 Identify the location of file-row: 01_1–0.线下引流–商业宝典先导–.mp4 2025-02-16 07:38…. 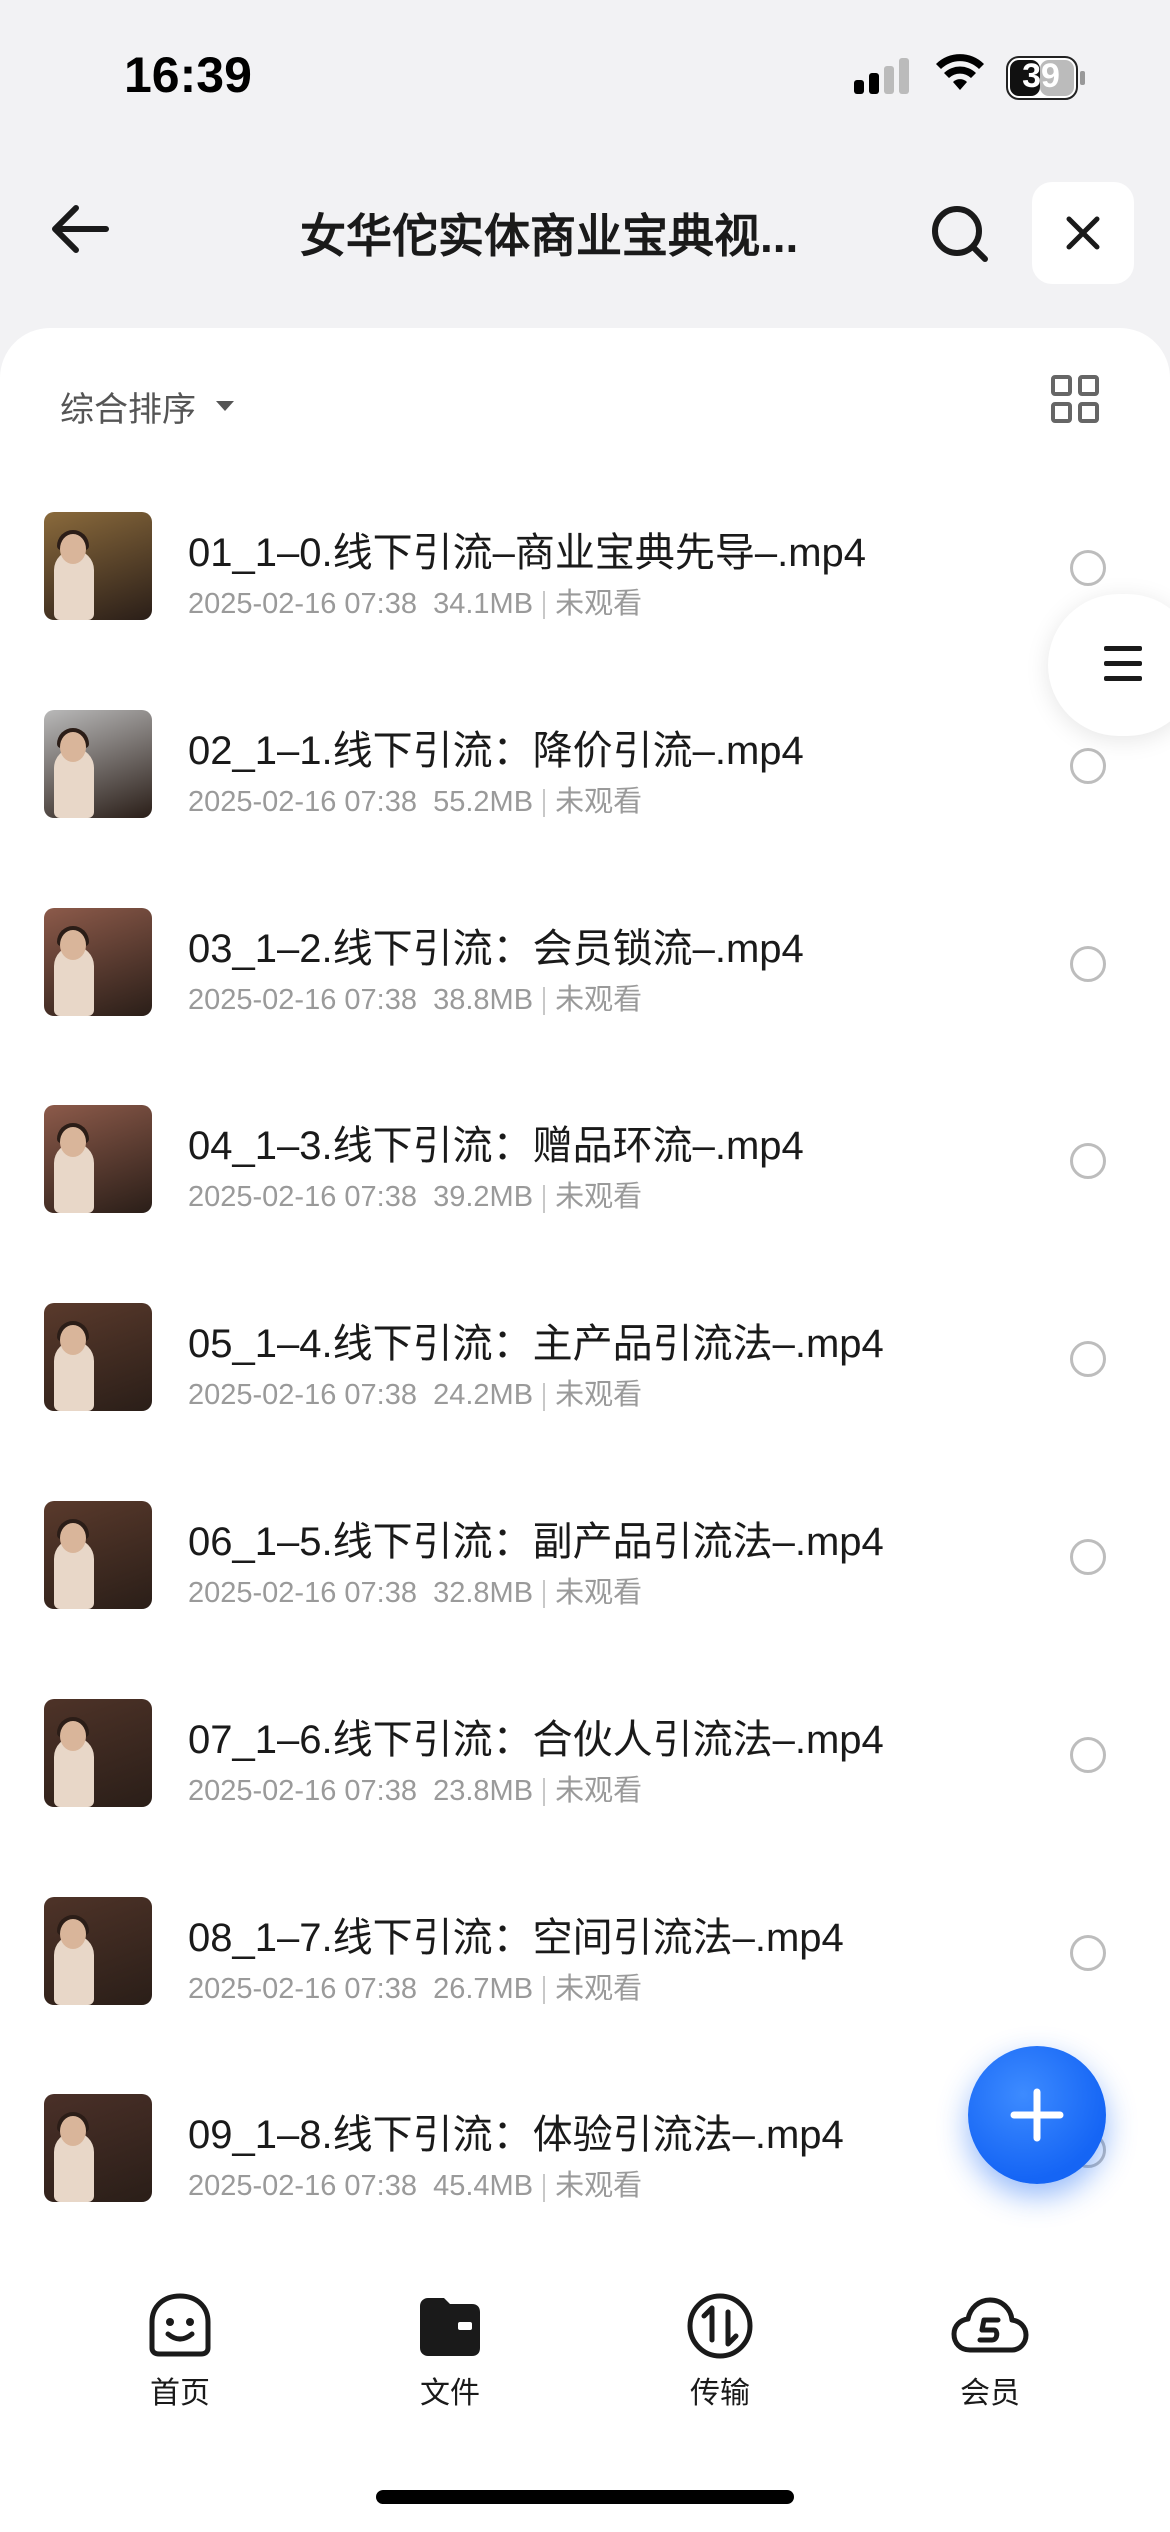
(585, 577).